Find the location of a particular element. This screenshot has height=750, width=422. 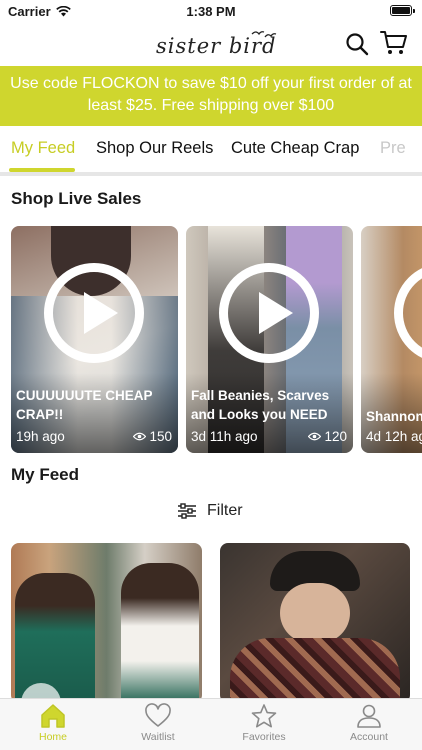

active-tab-indicator is located at coordinates (42, 170).